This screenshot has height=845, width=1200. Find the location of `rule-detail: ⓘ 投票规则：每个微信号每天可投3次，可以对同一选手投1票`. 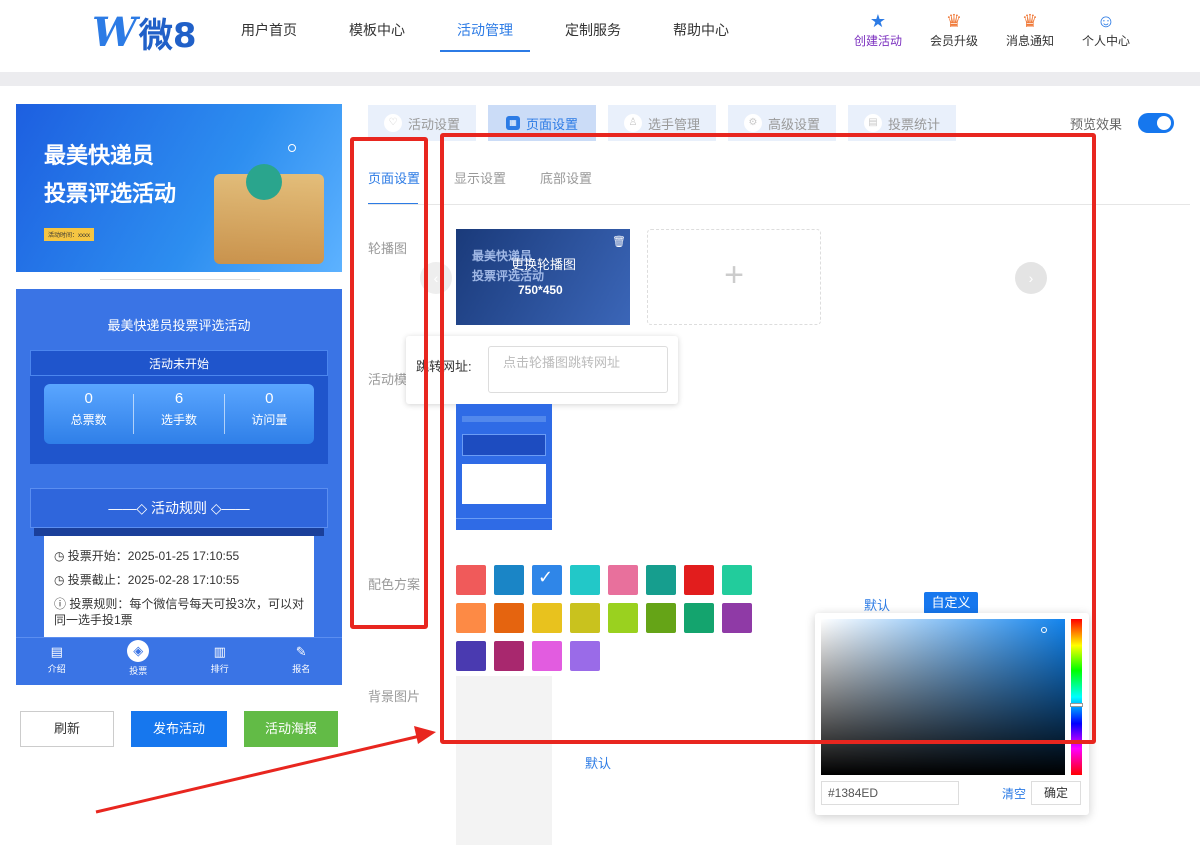

rule-detail: ⓘ 投票规则：每个微信号每天可投3次，可以对同一选手投1票 is located at coordinates (179, 612).